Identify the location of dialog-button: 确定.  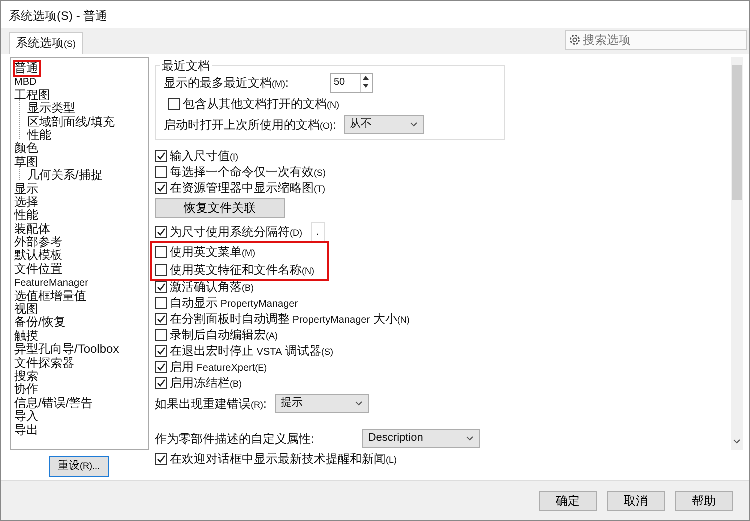
(568, 500).